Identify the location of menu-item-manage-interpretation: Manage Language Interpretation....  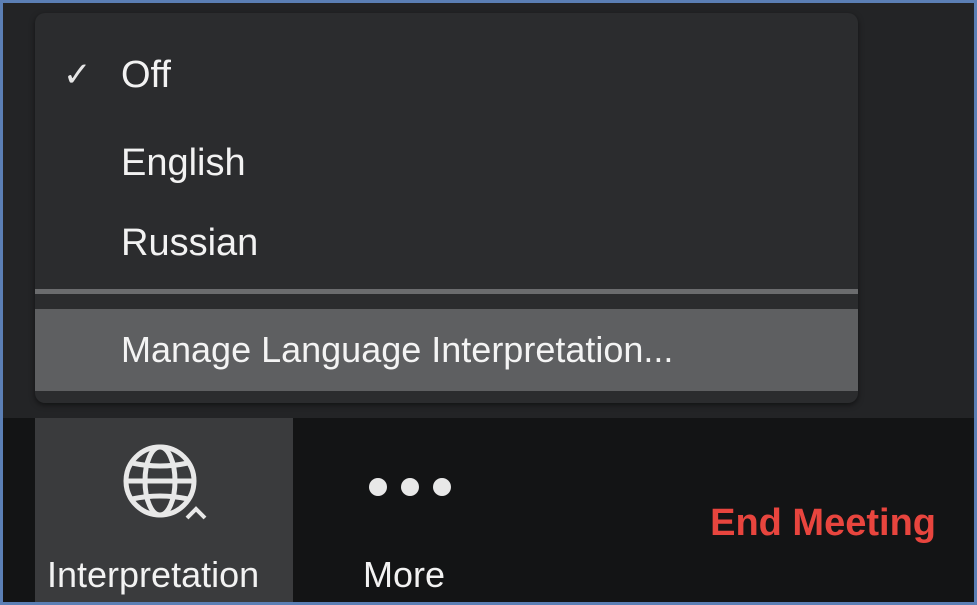
(446, 350).